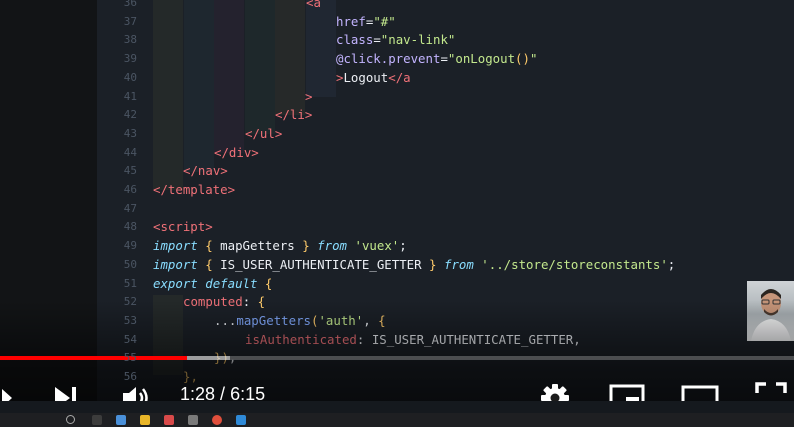  What do you see at coordinates (241, 420) in the screenshot?
I see `vscode-icon` at bounding box center [241, 420].